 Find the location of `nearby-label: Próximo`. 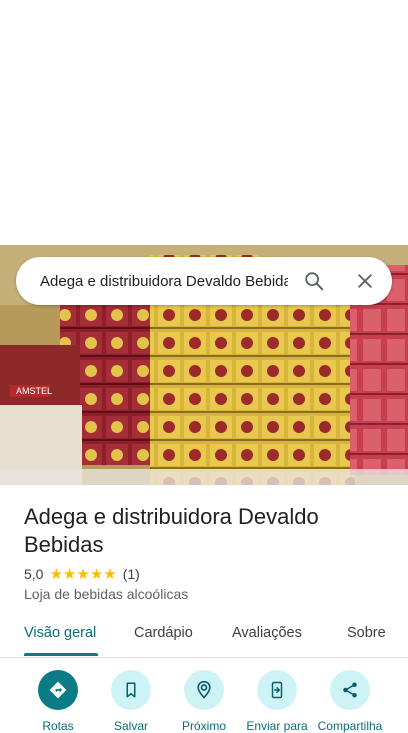

nearby-label: Próximo is located at coordinates (203, 726).